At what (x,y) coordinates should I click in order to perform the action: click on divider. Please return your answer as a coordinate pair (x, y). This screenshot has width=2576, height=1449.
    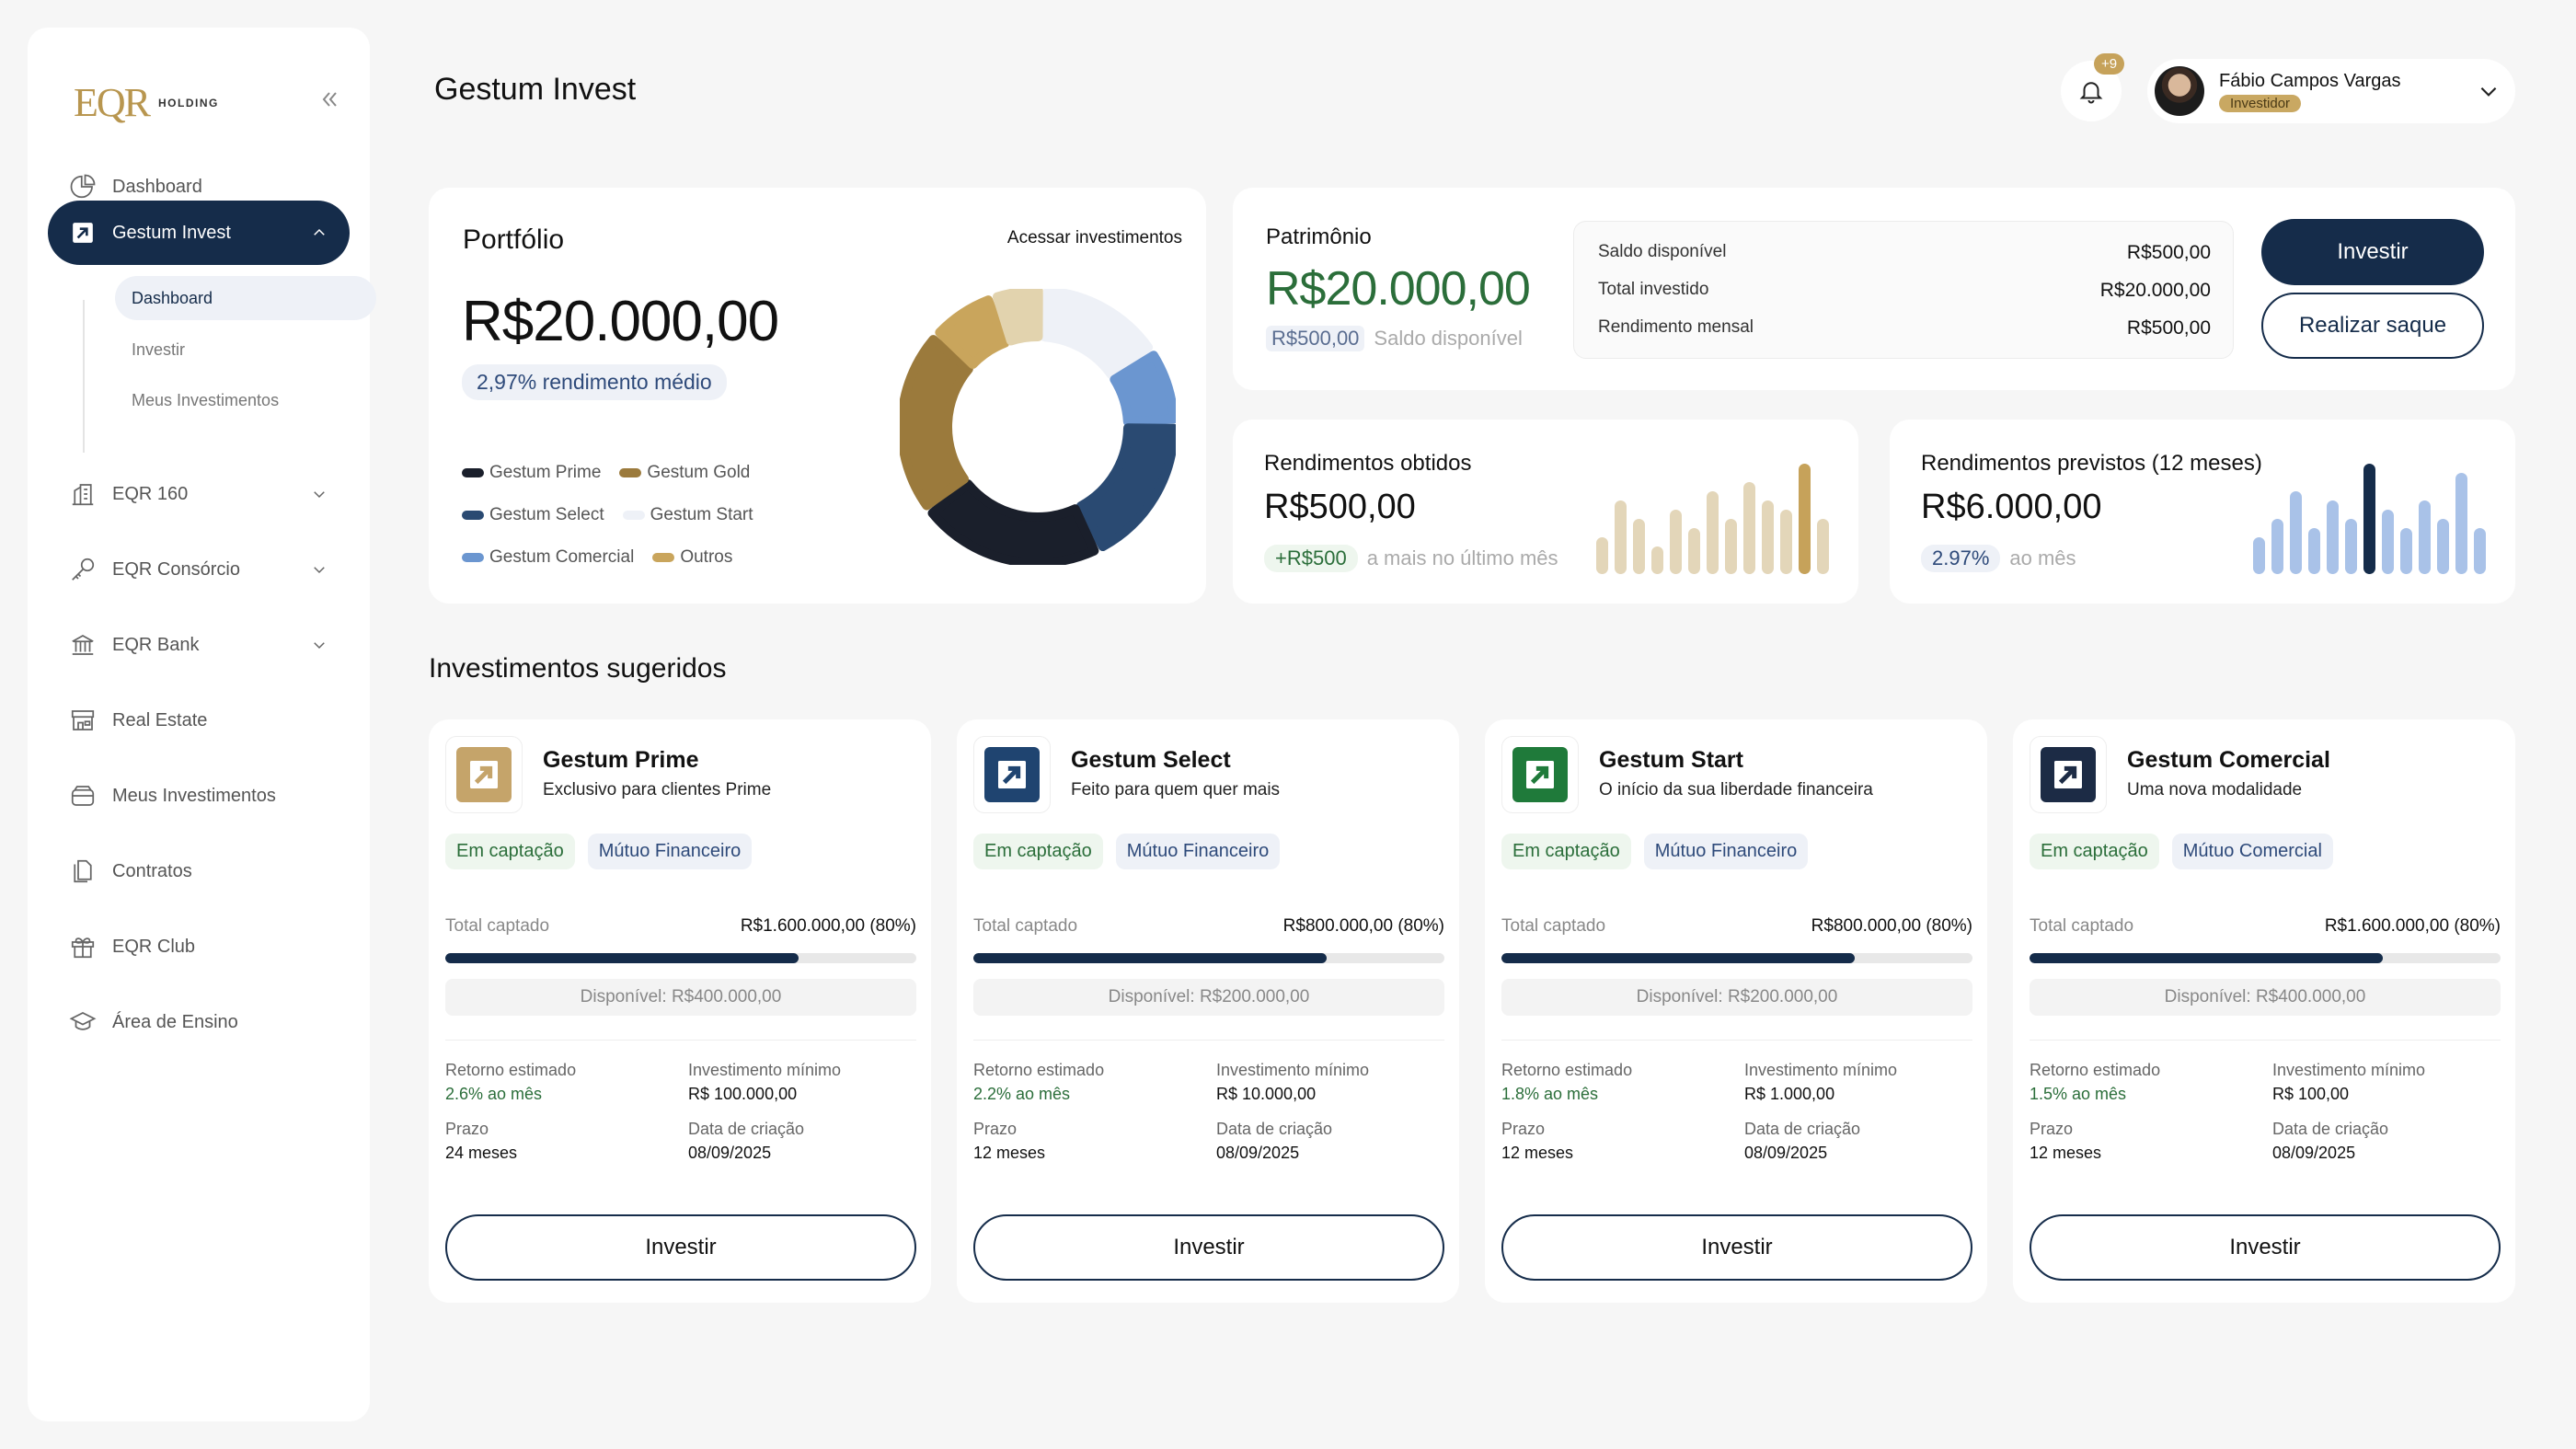
    Looking at the image, I should click on (680, 1040).